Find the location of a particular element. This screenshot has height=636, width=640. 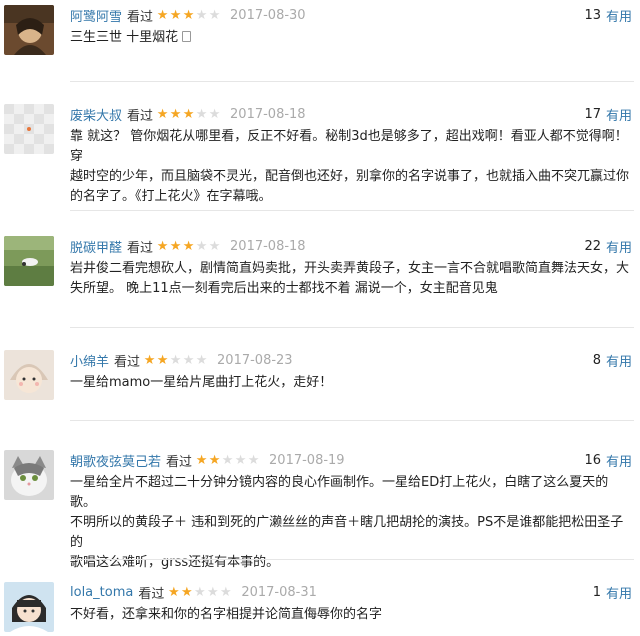

vote-count: 22 is located at coordinates (592, 246).